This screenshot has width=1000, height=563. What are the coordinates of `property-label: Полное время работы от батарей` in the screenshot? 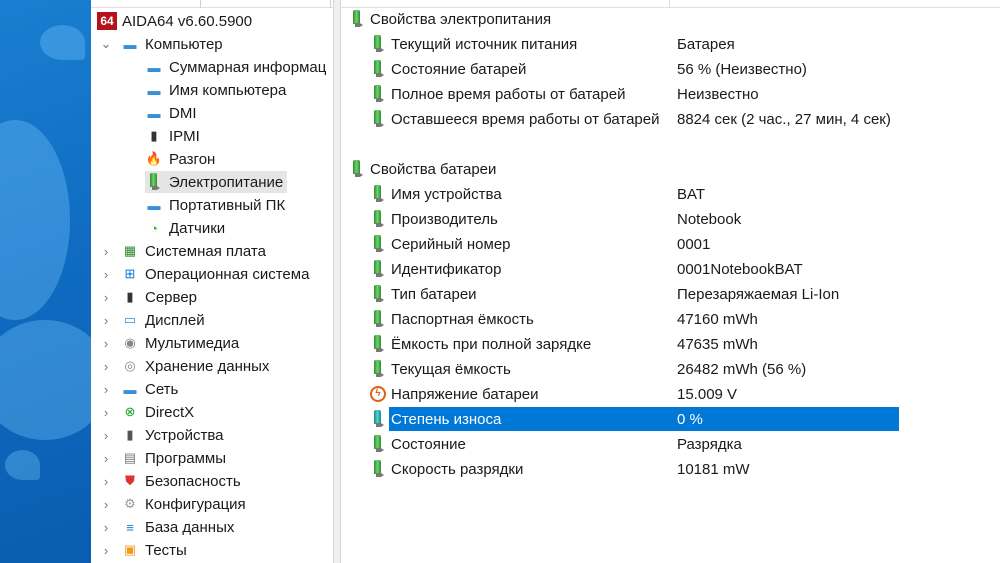 It's located at (508, 94).